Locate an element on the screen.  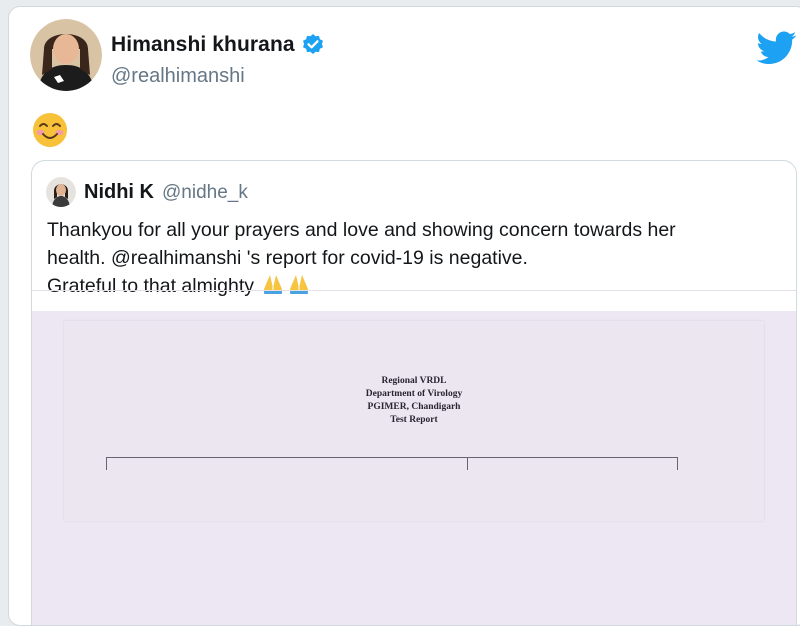
media-divider is located at coordinates (414, 290).